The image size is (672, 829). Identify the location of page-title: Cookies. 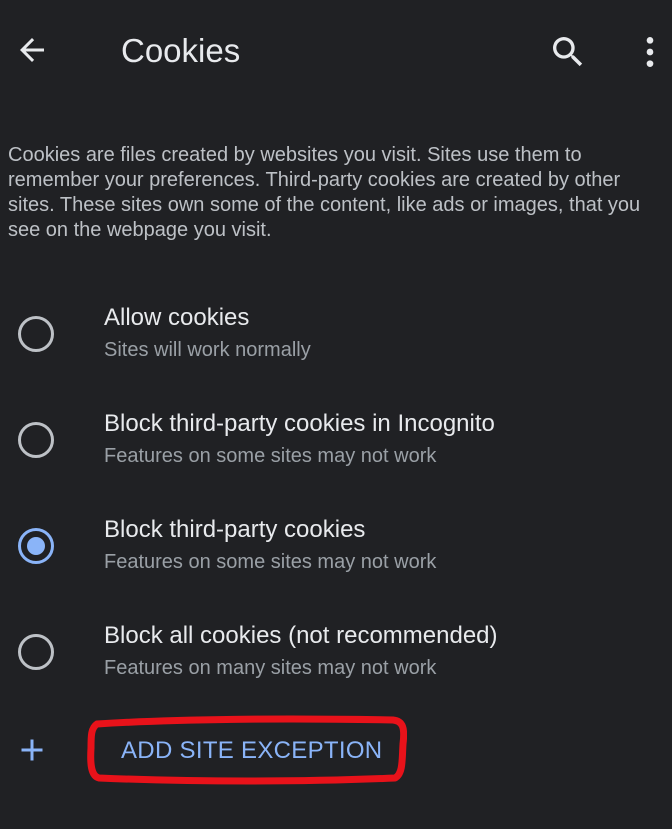
(181, 50).